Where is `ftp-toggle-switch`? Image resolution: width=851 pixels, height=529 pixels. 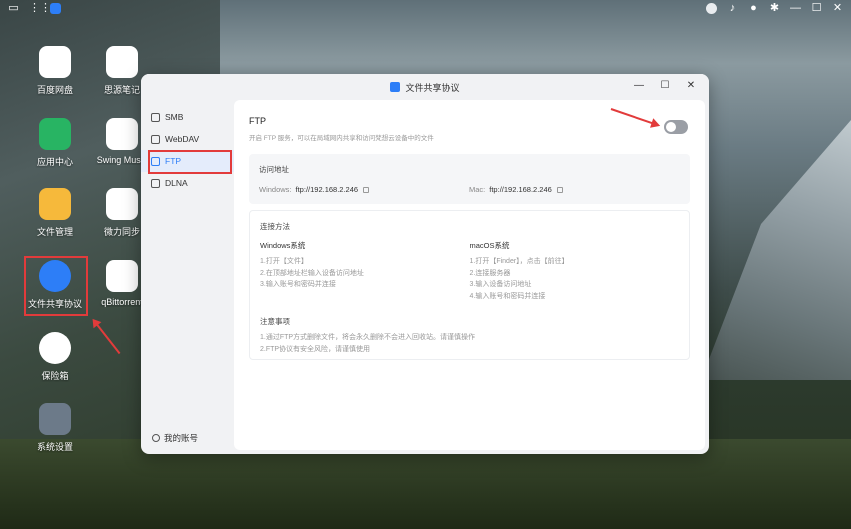
ftp-toggle-switch is located at coordinates (676, 127).